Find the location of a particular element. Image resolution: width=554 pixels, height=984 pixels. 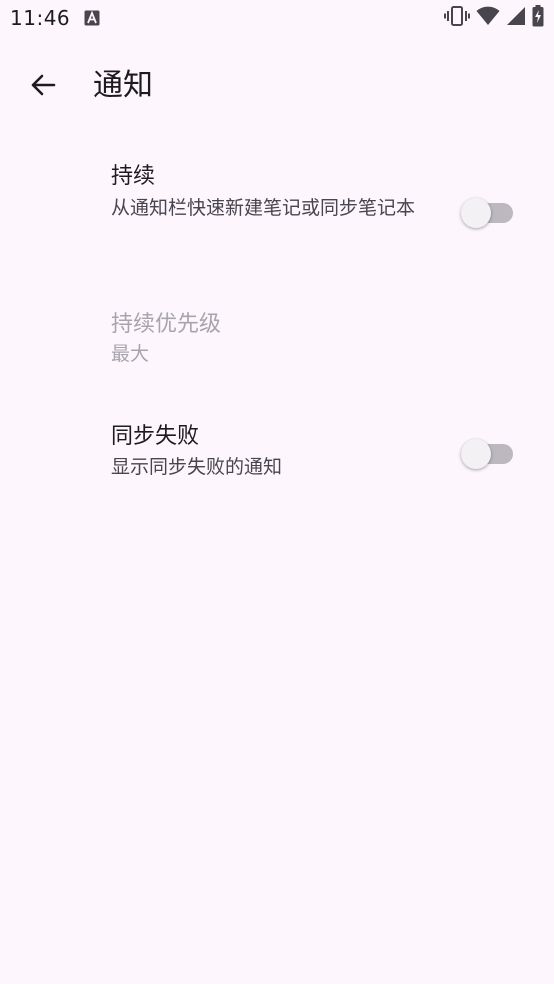

pref-summary: 最大 is located at coordinates (130, 354).